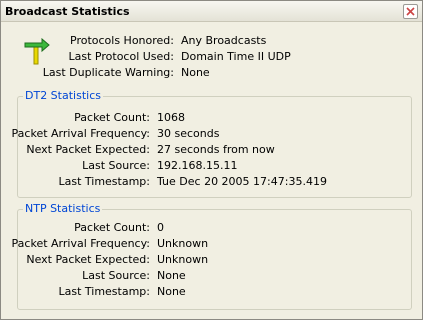 The image size is (423, 320). What do you see at coordinates (236, 56) in the screenshot?
I see `summary-value: Domain Time II UDP` at bounding box center [236, 56].